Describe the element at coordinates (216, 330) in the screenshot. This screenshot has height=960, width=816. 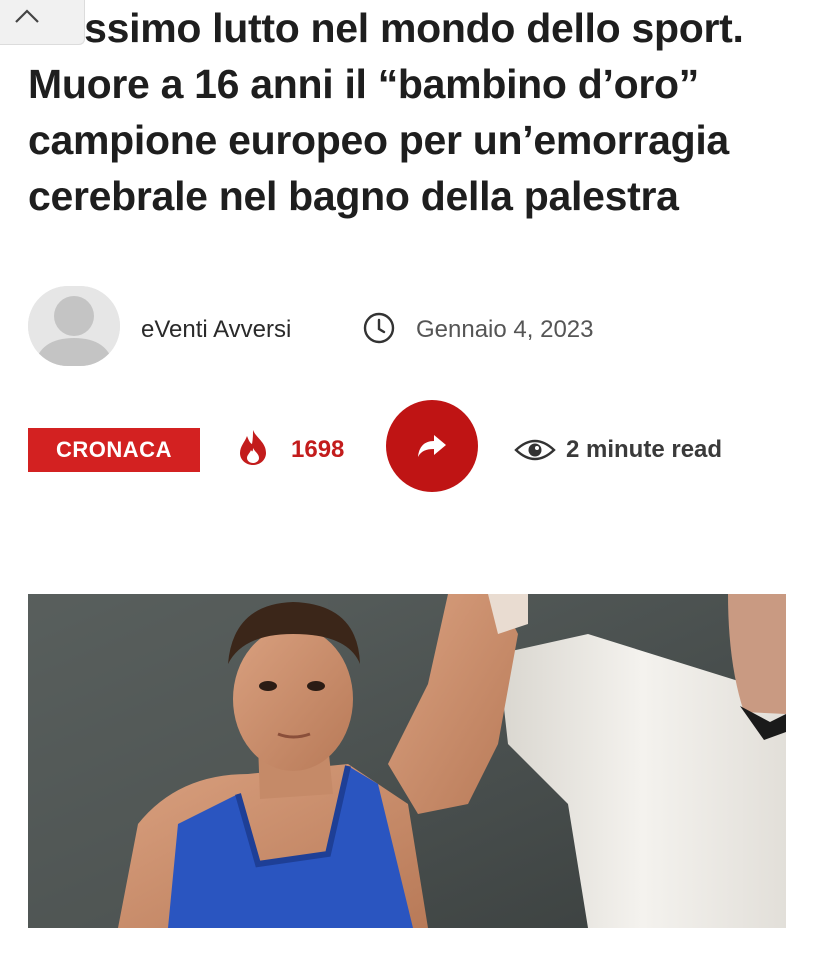
I see `author-name: eVenti Avversi` at that location.